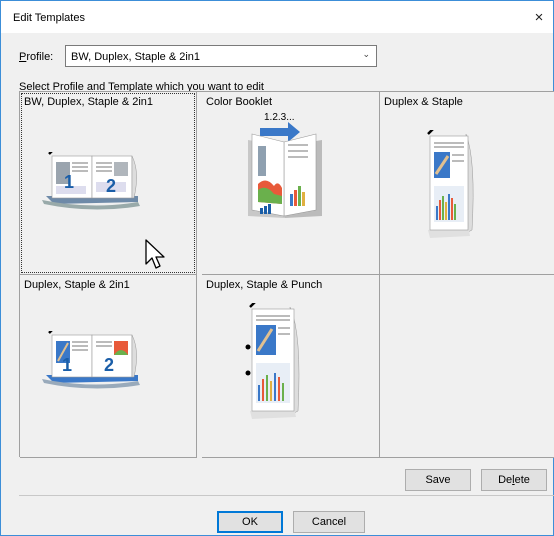  What do you see at coordinates (91, 360) in the screenshot?
I see `duplex-2in1-color-icon: 1 2` at bounding box center [91, 360].